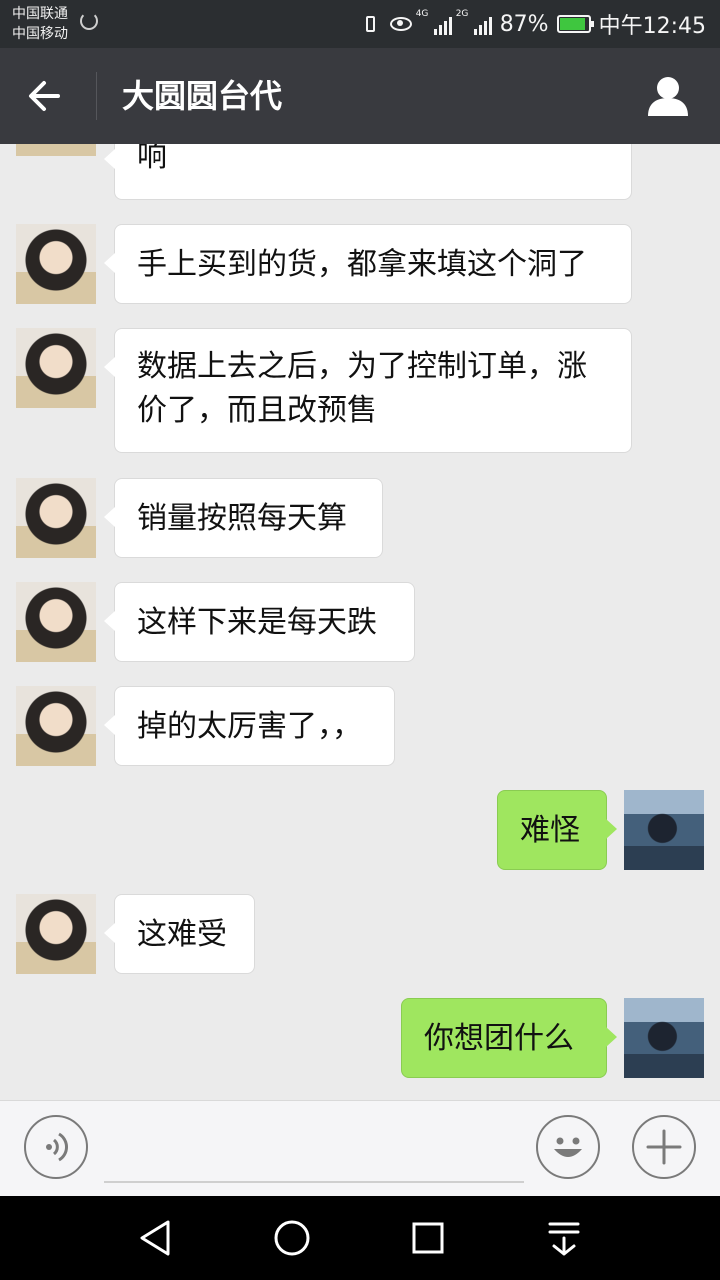 This screenshot has width=720, height=1280. I want to click on chat-info-button, so click(668, 96).